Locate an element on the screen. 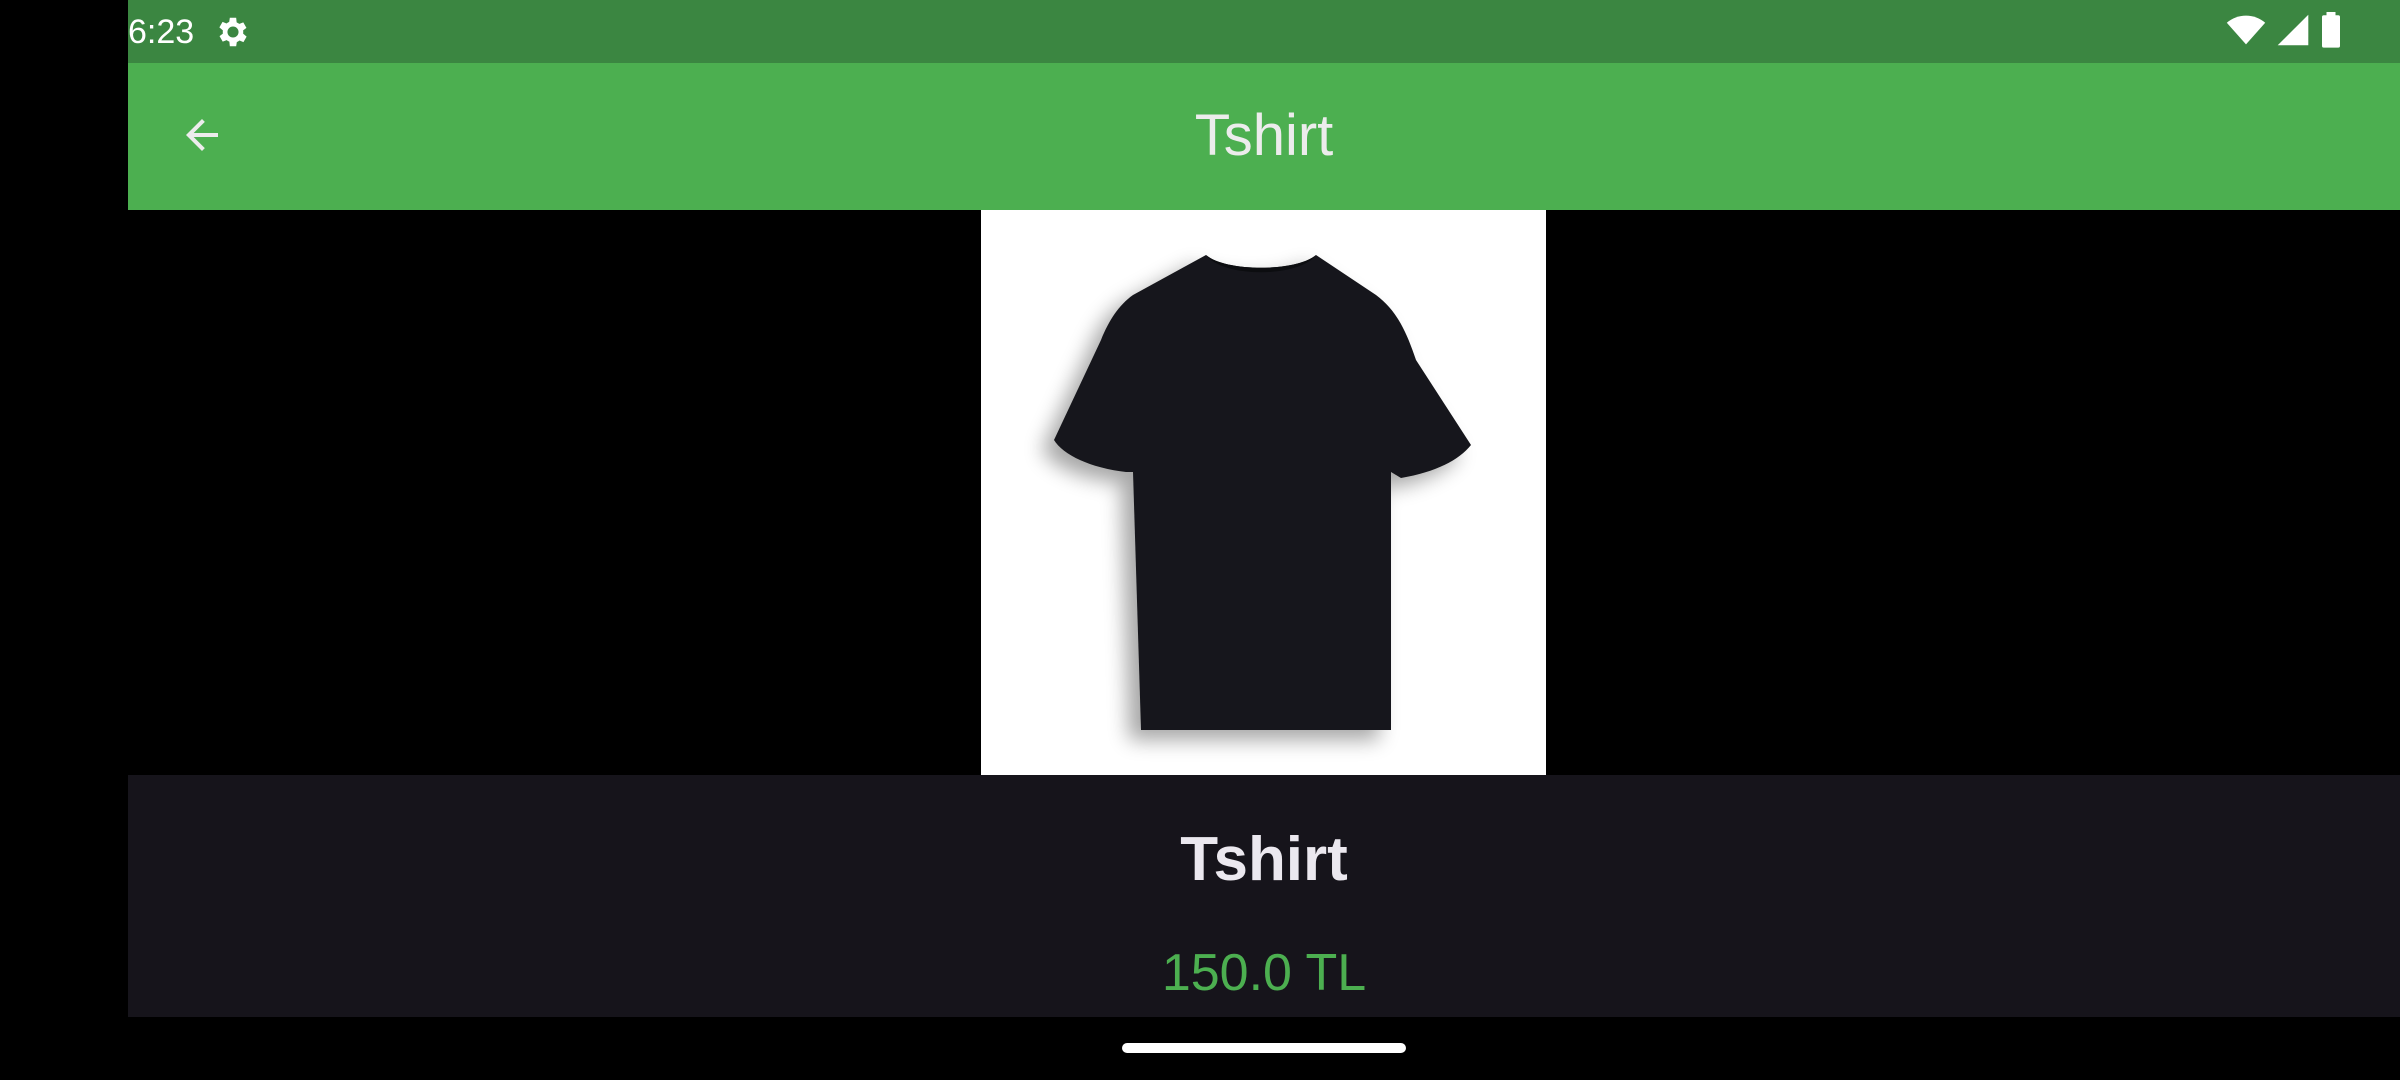  gear-icon is located at coordinates (233, 32).